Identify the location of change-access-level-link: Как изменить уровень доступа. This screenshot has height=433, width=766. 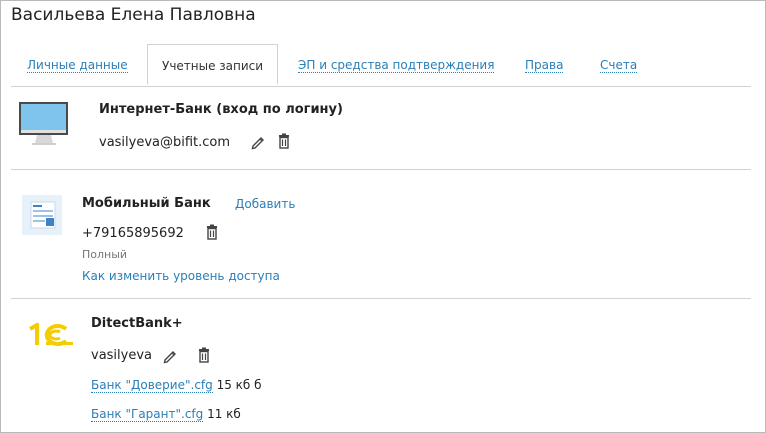
(181, 276).